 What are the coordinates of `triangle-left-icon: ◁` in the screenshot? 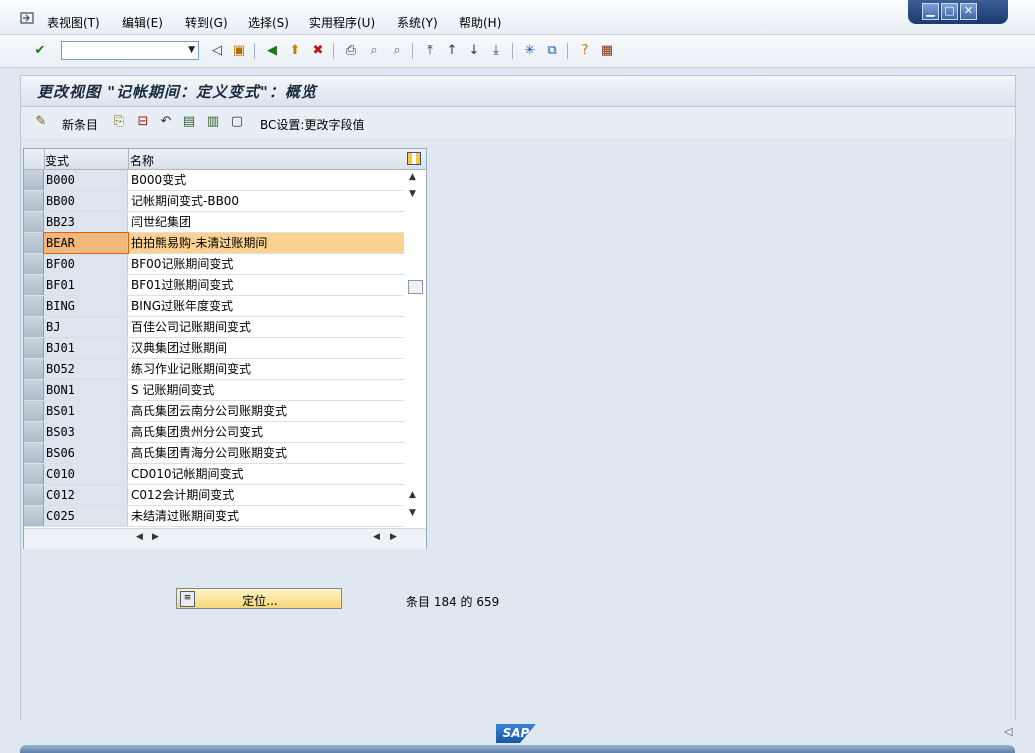 It's located at (217, 51).